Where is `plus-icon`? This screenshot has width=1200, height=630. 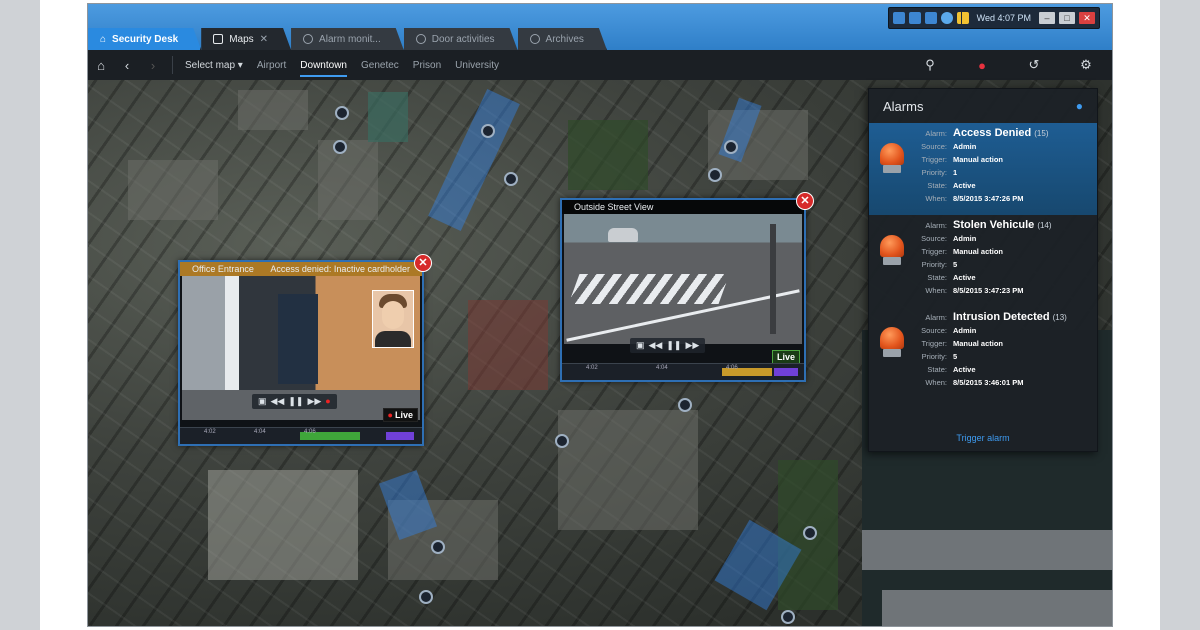 plus-icon is located at coordinates (914, 18).